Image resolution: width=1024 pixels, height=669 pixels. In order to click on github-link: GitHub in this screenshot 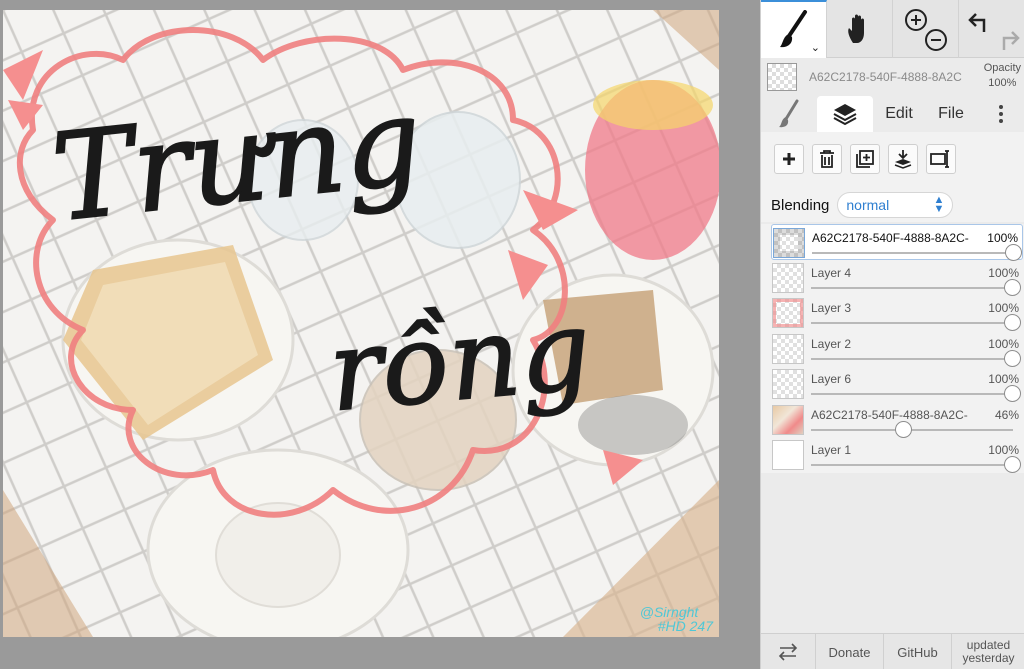, I will do `click(918, 651)`.